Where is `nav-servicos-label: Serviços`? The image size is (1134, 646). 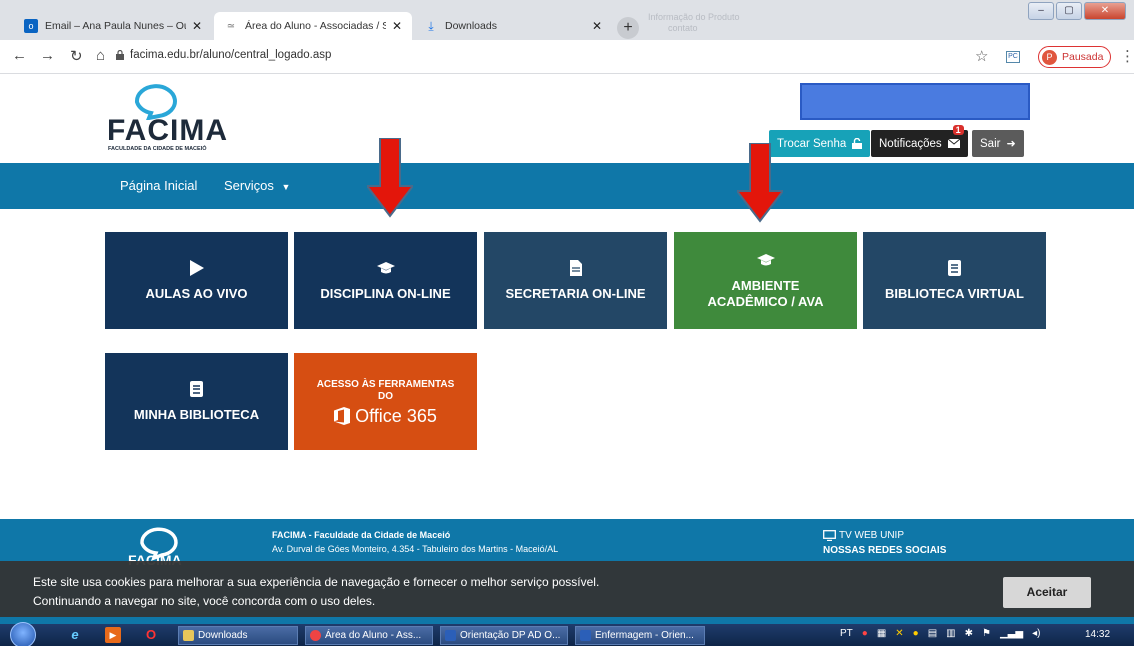 nav-servicos-label: Serviços is located at coordinates (249, 185).